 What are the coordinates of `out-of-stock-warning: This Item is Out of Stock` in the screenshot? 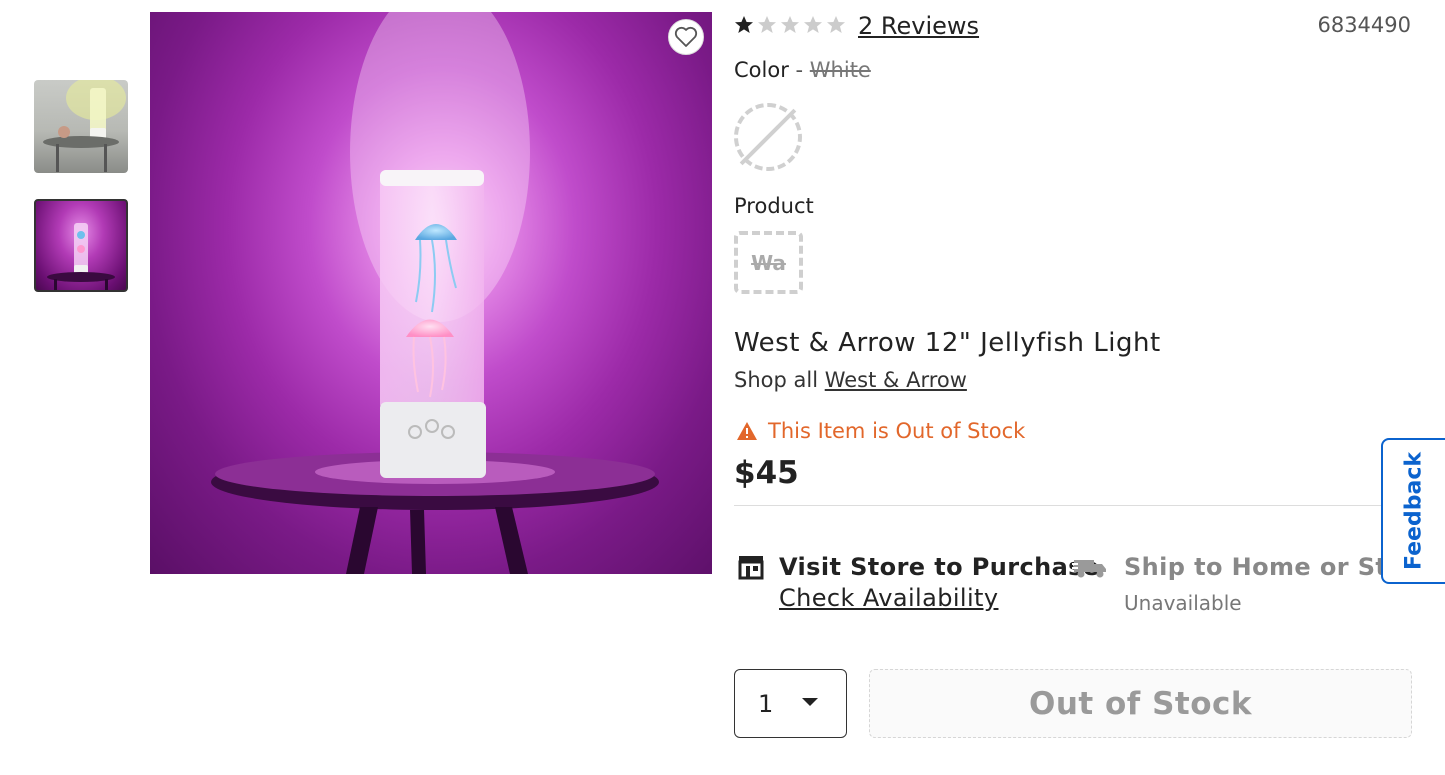 It's located at (880, 431).